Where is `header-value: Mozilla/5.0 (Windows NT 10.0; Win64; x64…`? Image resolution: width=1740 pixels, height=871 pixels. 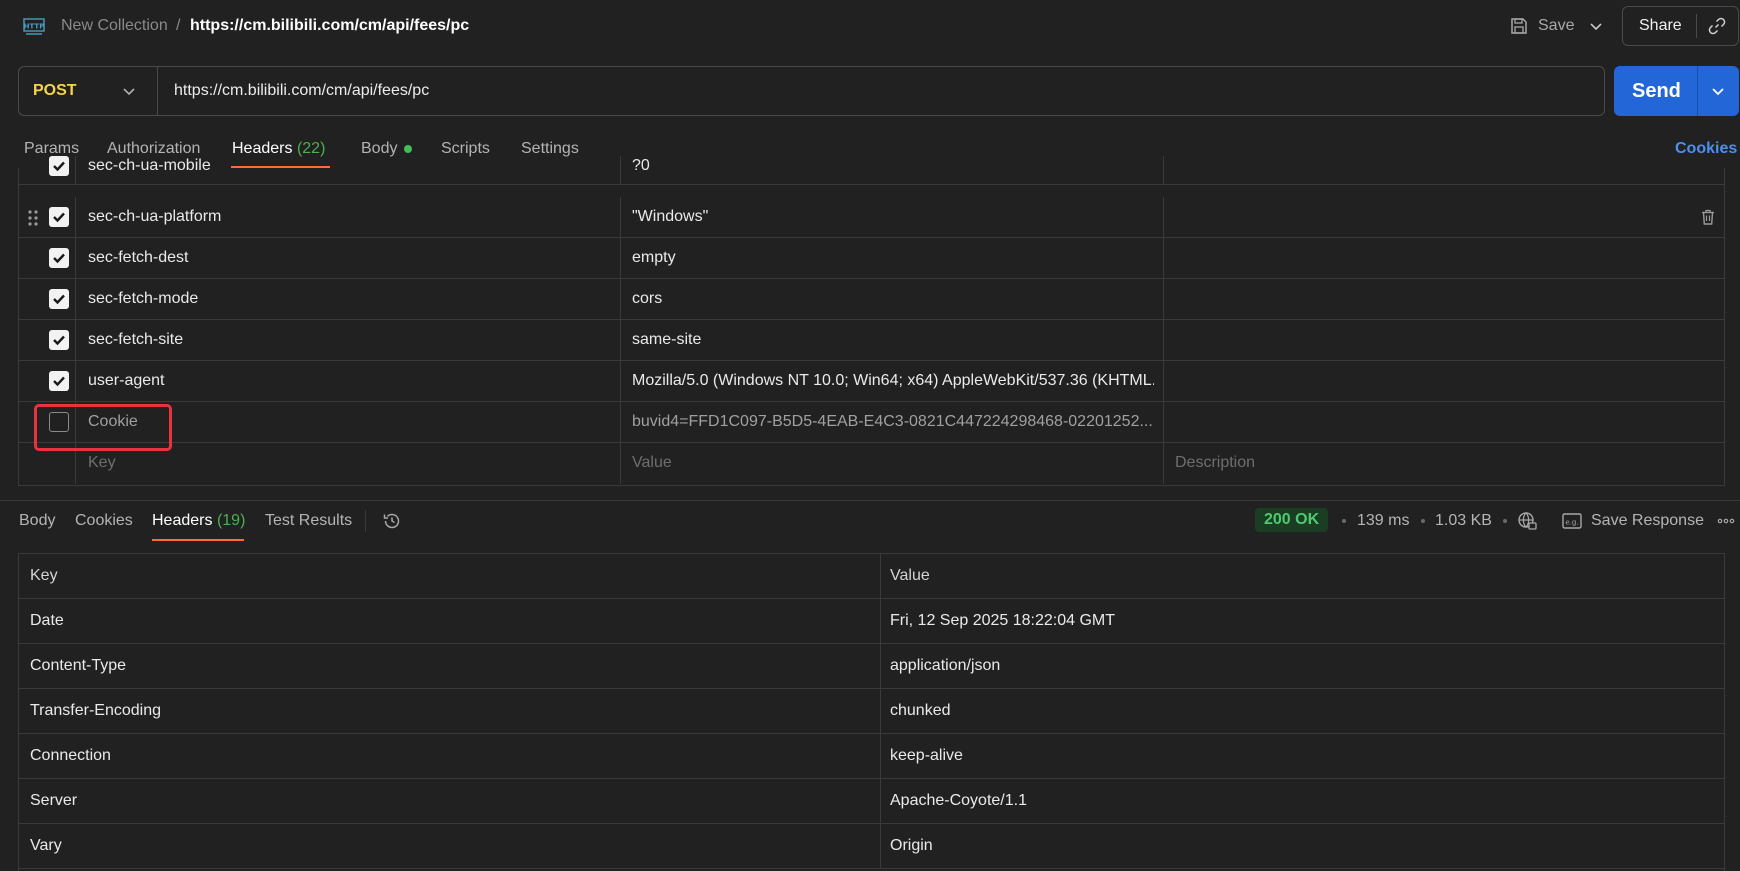
header-value: Mozilla/5.0 (Windows NT 10.0; Win64; x64… is located at coordinates (893, 381).